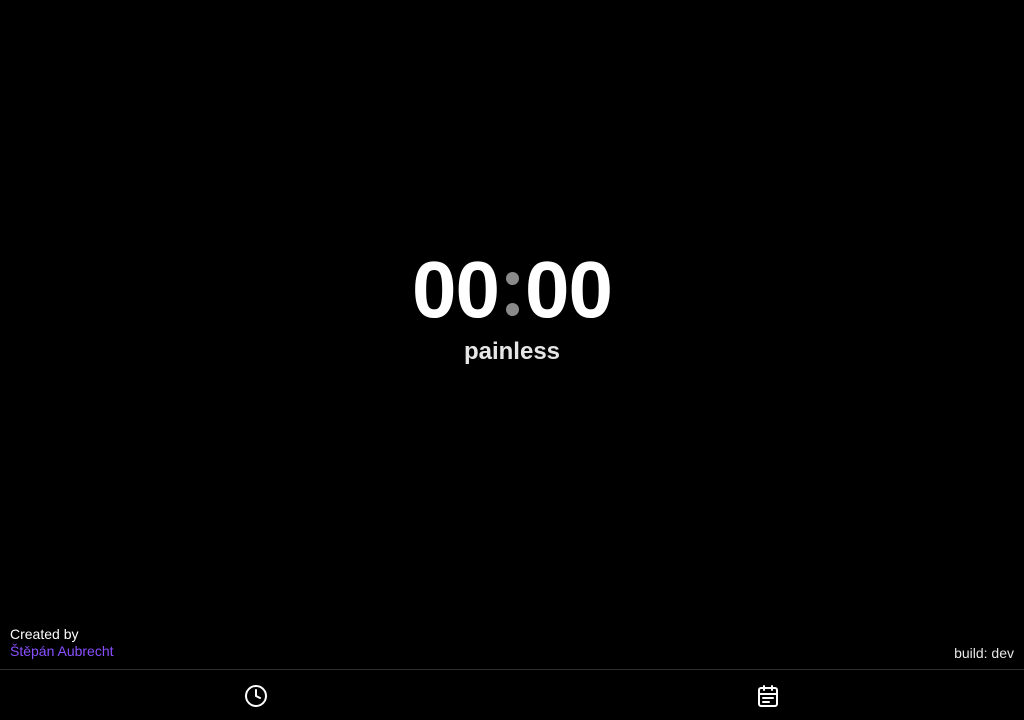 The image size is (1024, 720). I want to click on timer-colon, so click(512, 294).